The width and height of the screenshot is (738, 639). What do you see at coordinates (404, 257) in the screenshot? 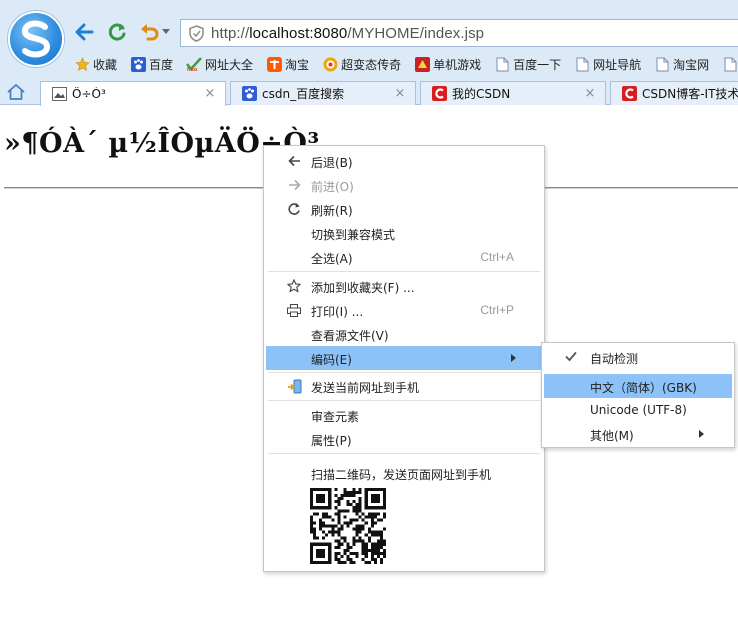
I see `menu-item-select-all: 全选(A) Ctrl+A` at bounding box center [404, 257].